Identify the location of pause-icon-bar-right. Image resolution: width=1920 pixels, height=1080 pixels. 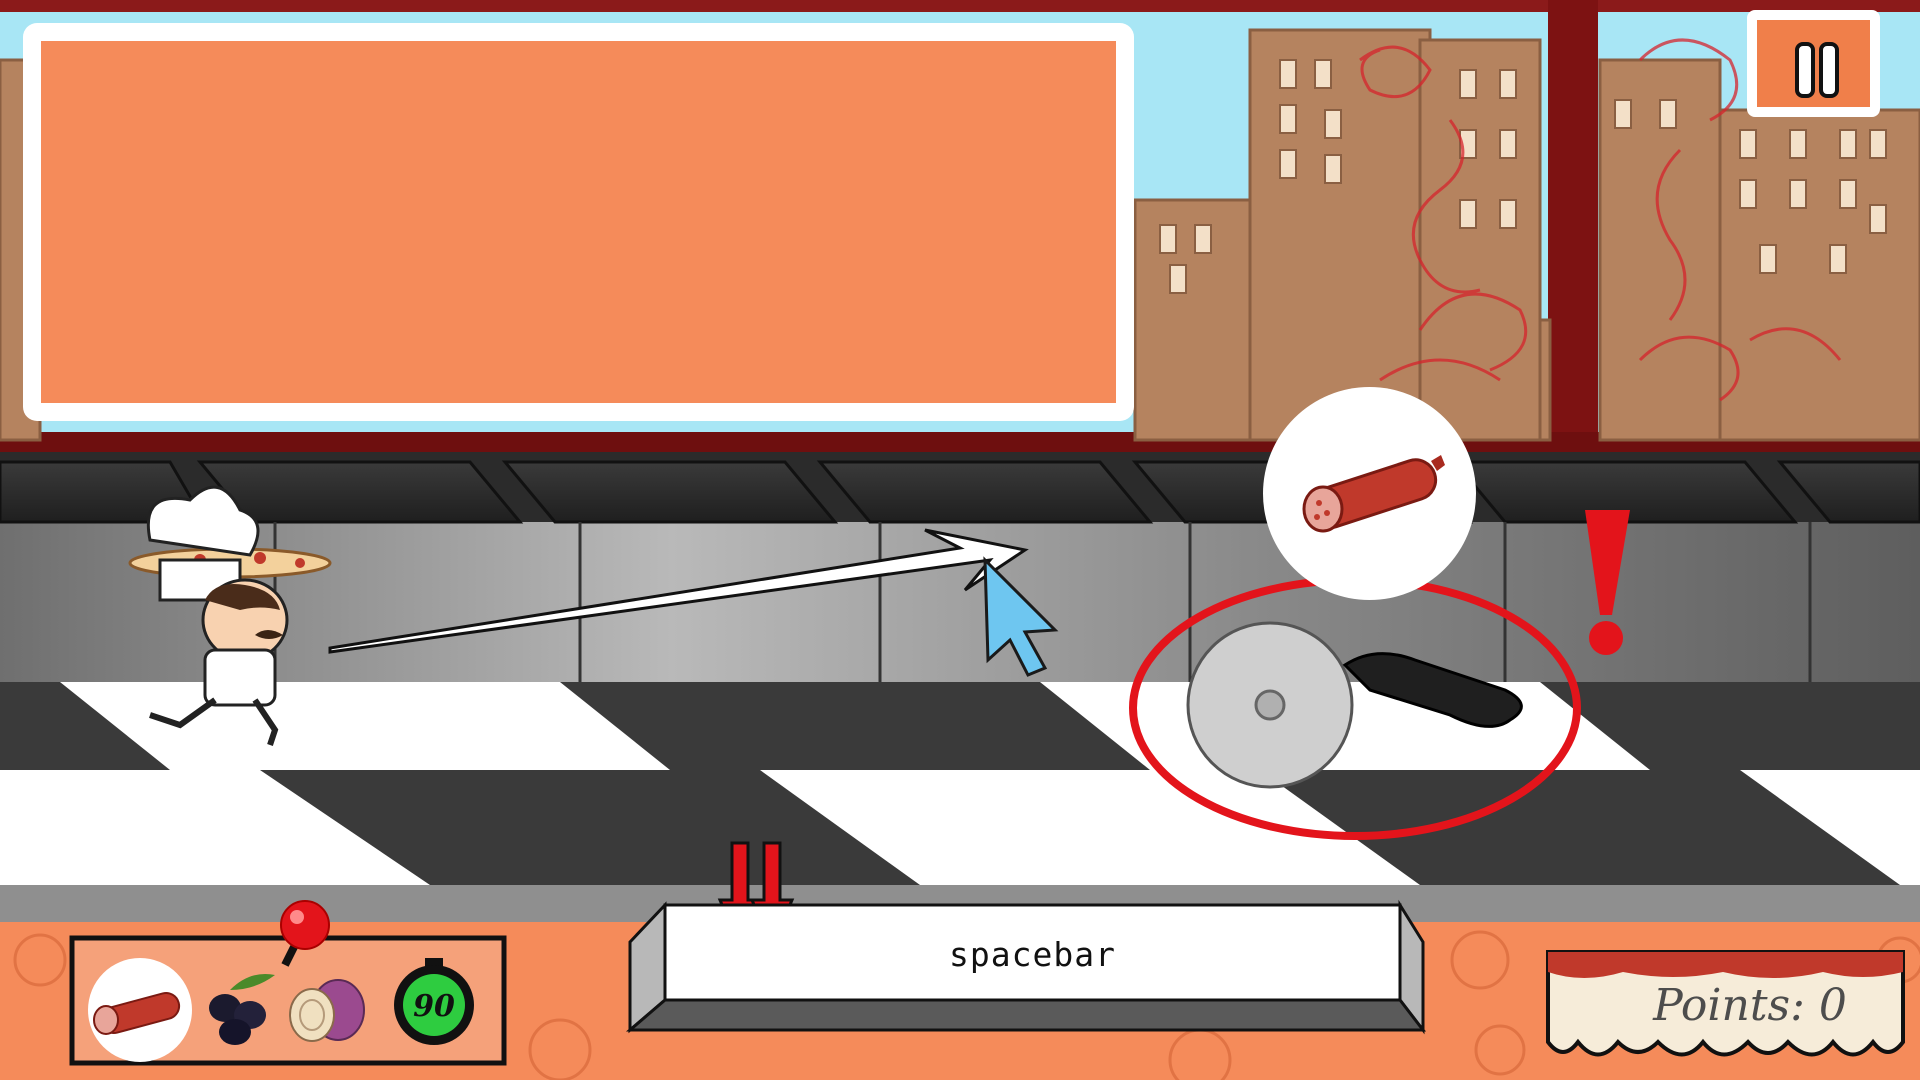
(1829, 70).